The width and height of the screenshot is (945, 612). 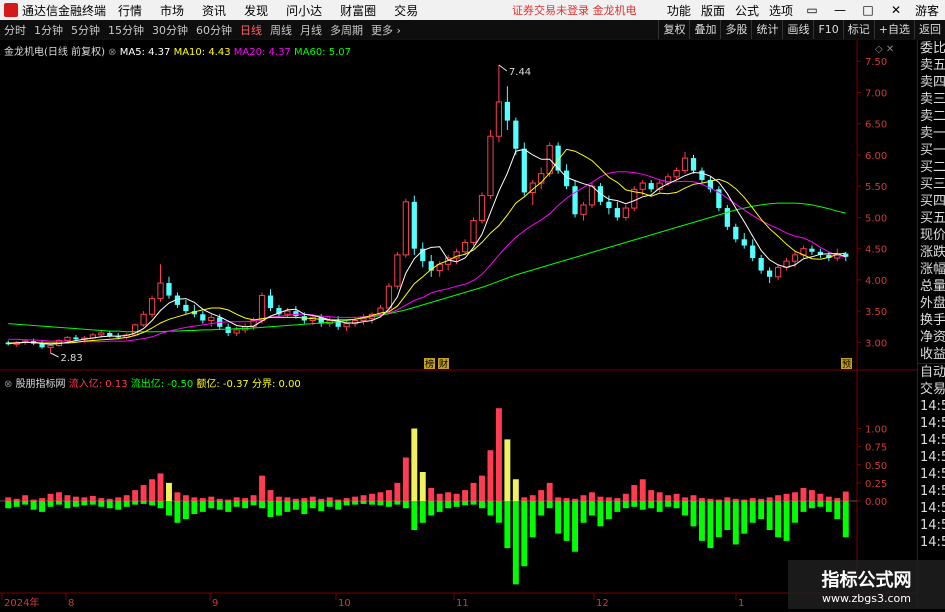 I want to click on period-tab: 分时, so click(x=15, y=30).